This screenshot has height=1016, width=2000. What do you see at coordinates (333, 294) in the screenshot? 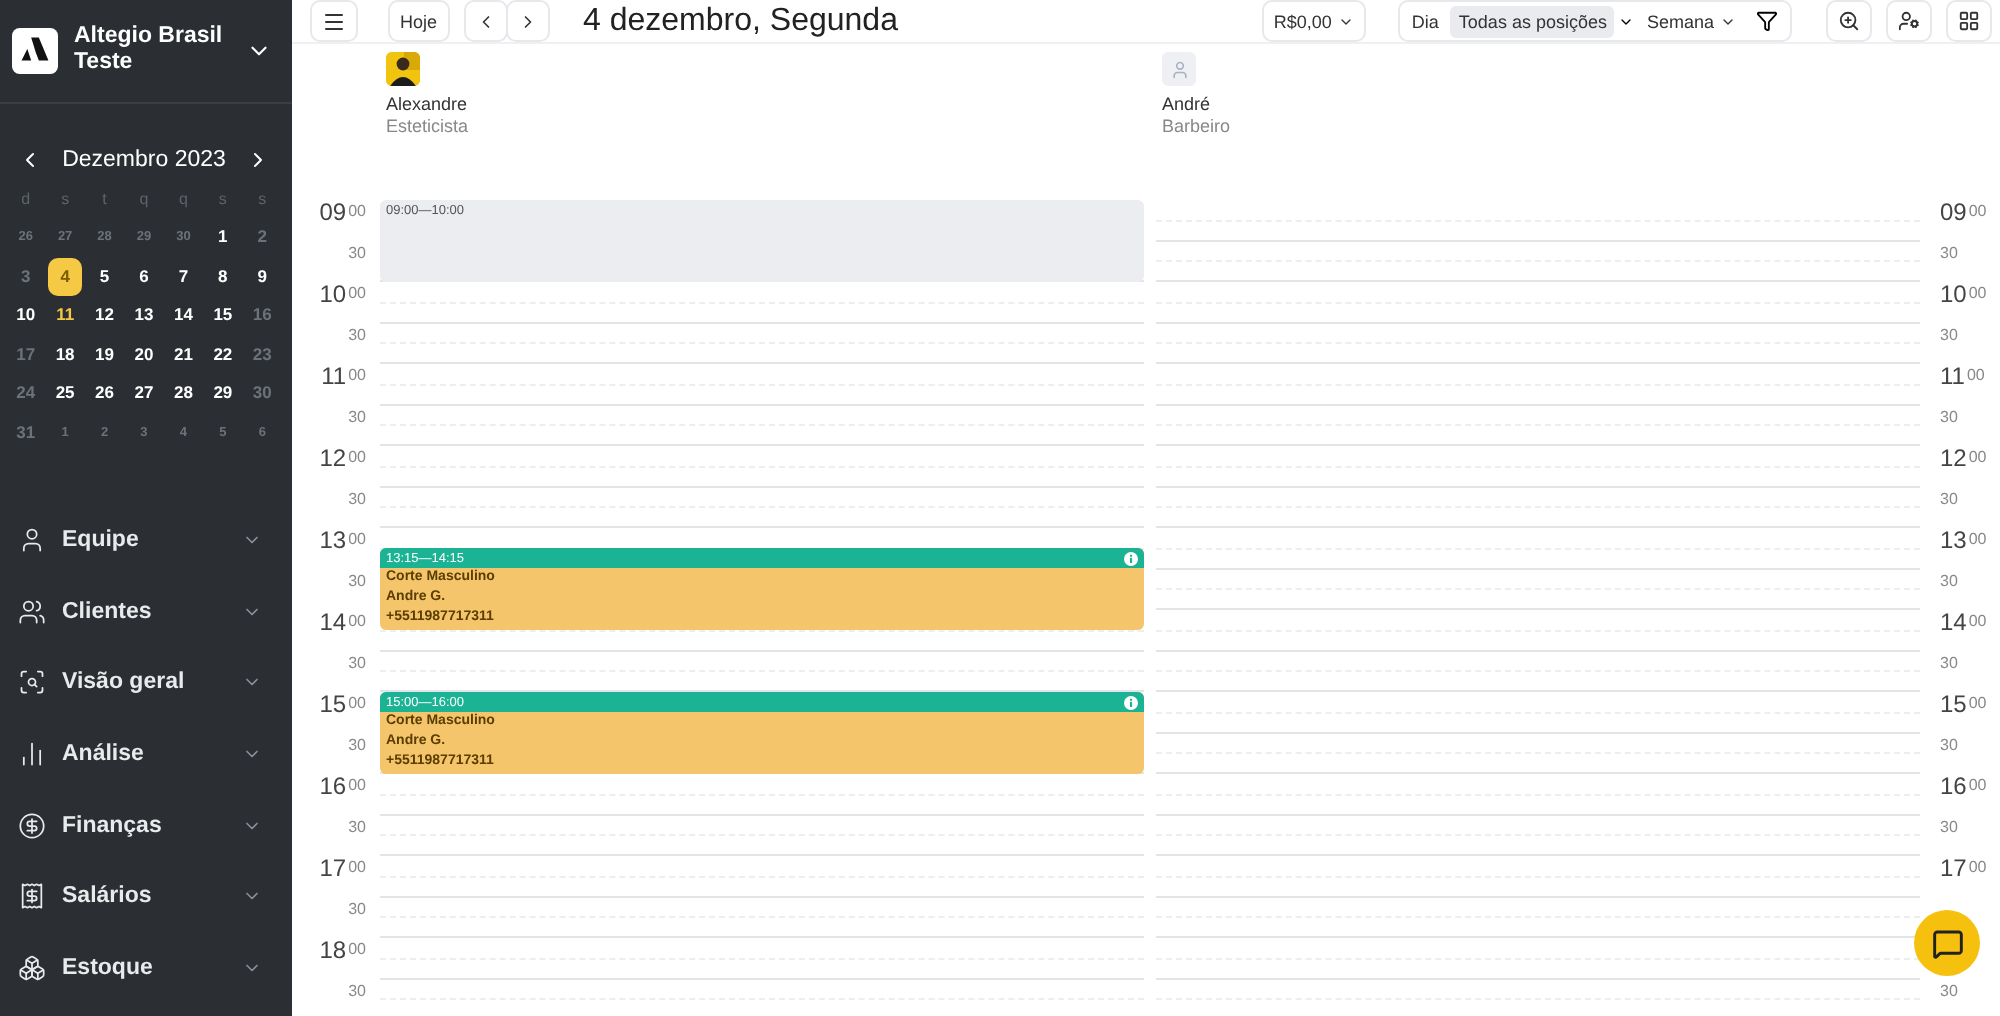
I see `hour-label: 10` at bounding box center [333, 294].